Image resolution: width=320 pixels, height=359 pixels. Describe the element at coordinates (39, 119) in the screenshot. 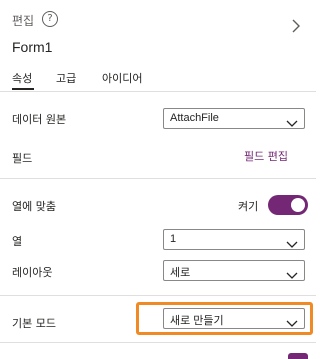

I see `data-source-label: 데이터 원본` at that location.